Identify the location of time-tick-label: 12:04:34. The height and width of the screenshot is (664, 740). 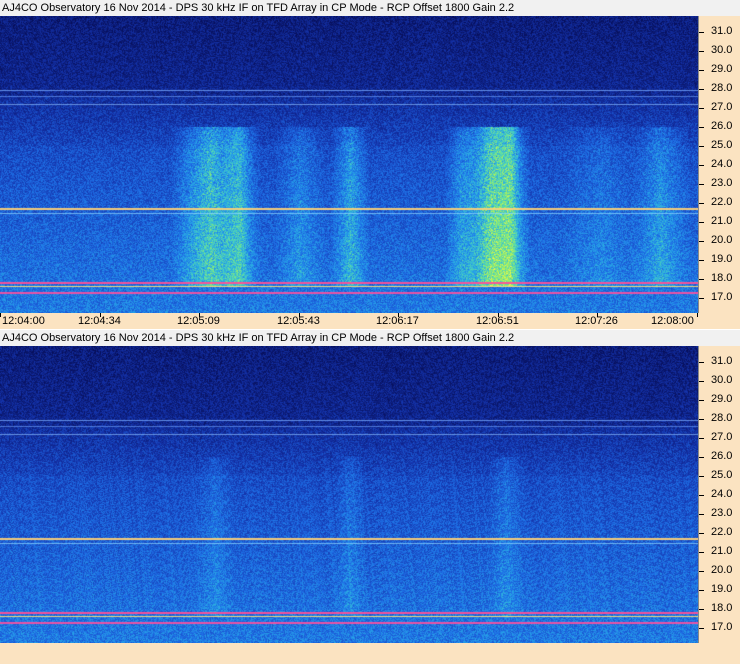
(99, 321).